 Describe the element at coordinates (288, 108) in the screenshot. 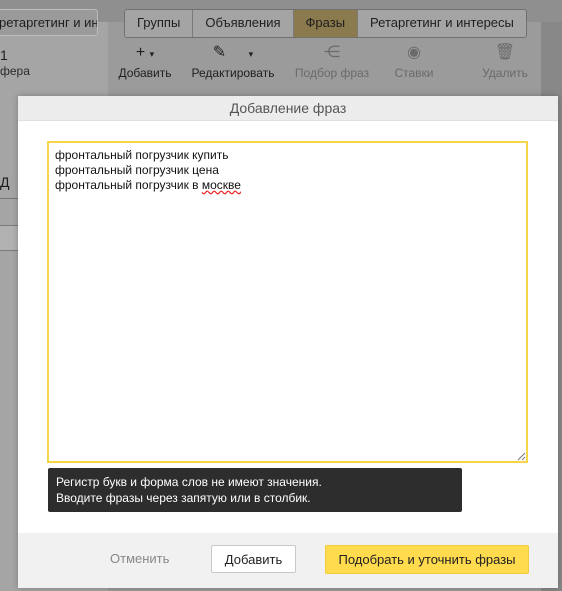

I see `dialog-title: Добавление фраз` at that location.